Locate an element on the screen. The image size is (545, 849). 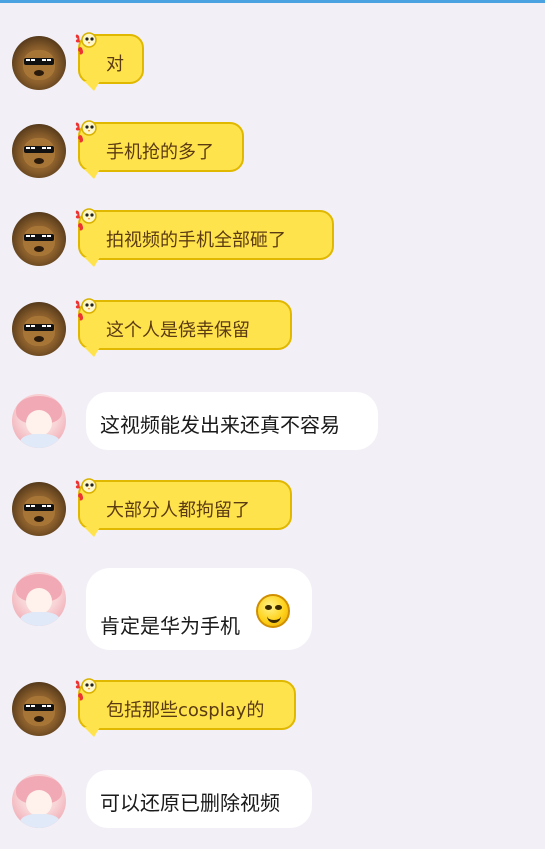
message-bubble-yellow: 大部分人都拘留了 is located at coordinates (185, 508).